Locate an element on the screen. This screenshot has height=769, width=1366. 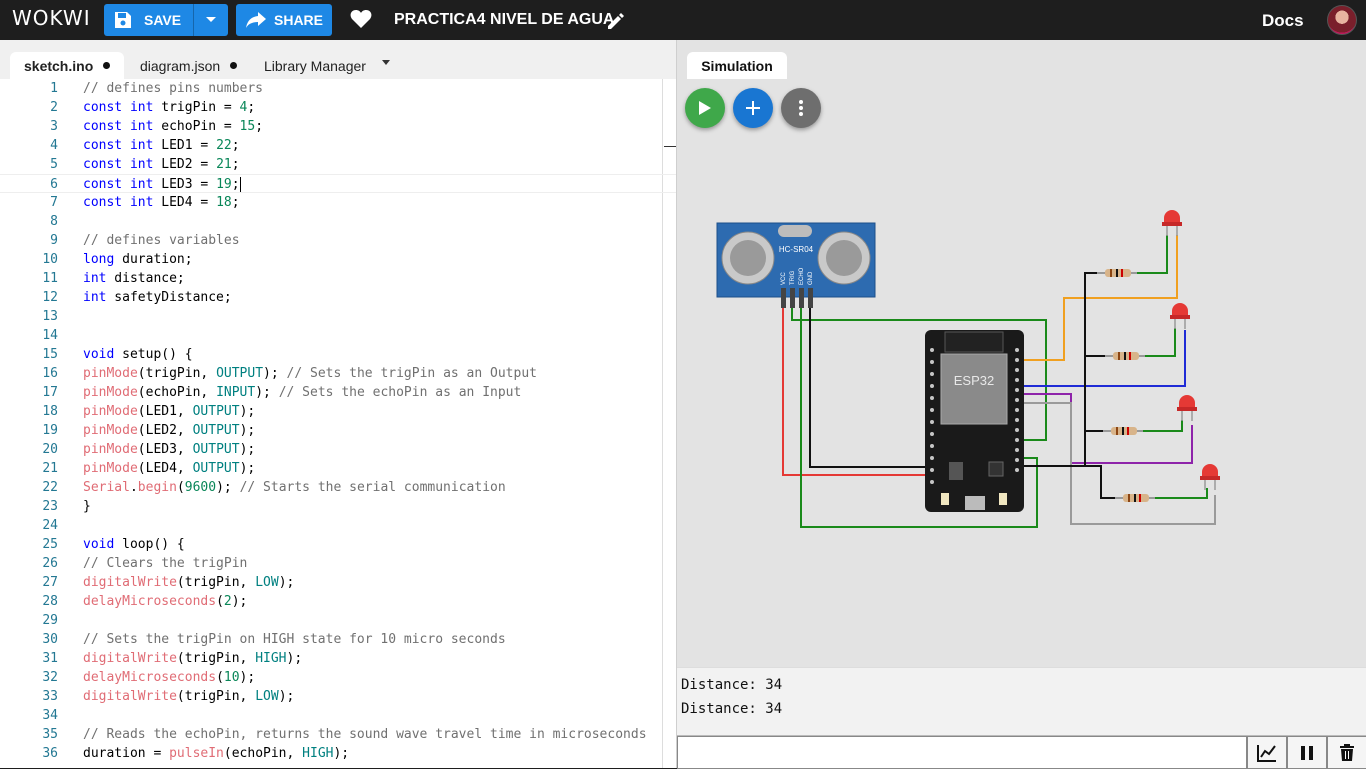
code-text: pinMode(LED4, OUTPUT); is located at coordinates (169, 468).